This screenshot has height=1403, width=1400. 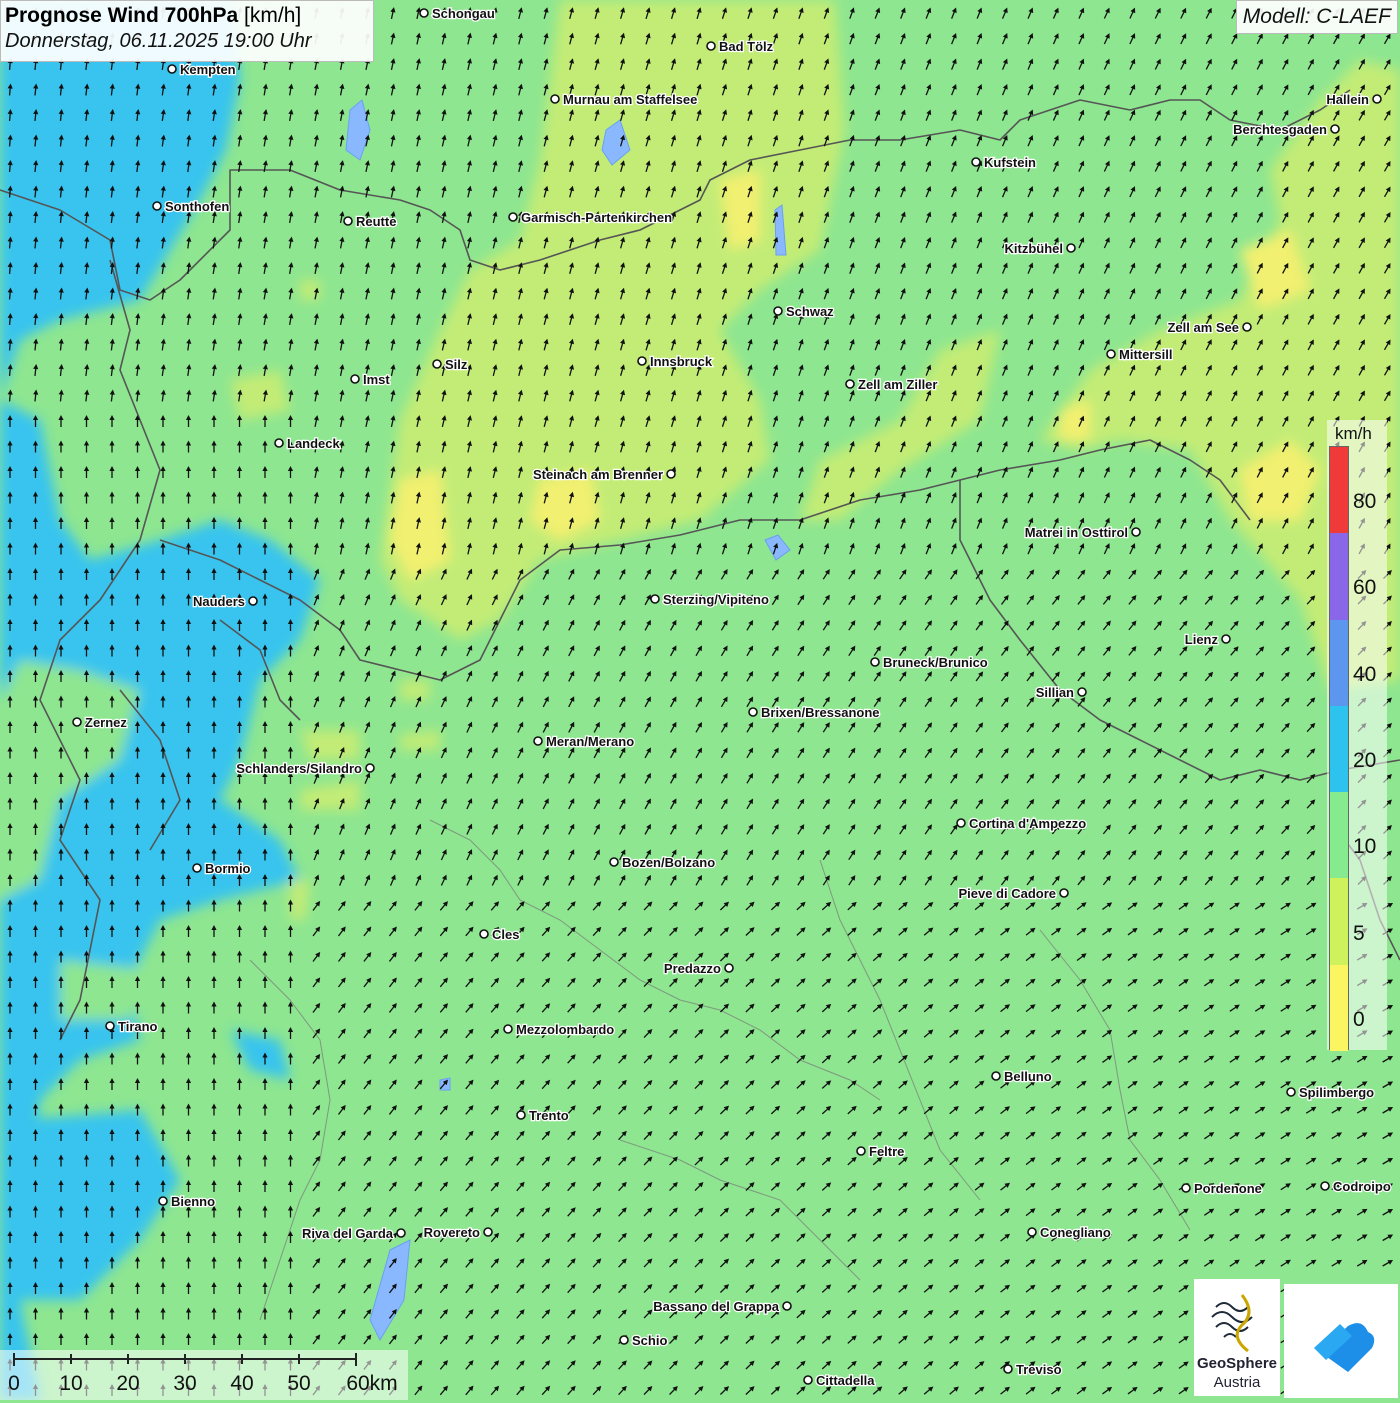 I want to click on place-label: Berchtesgaden, so click(x=1280, y=129).